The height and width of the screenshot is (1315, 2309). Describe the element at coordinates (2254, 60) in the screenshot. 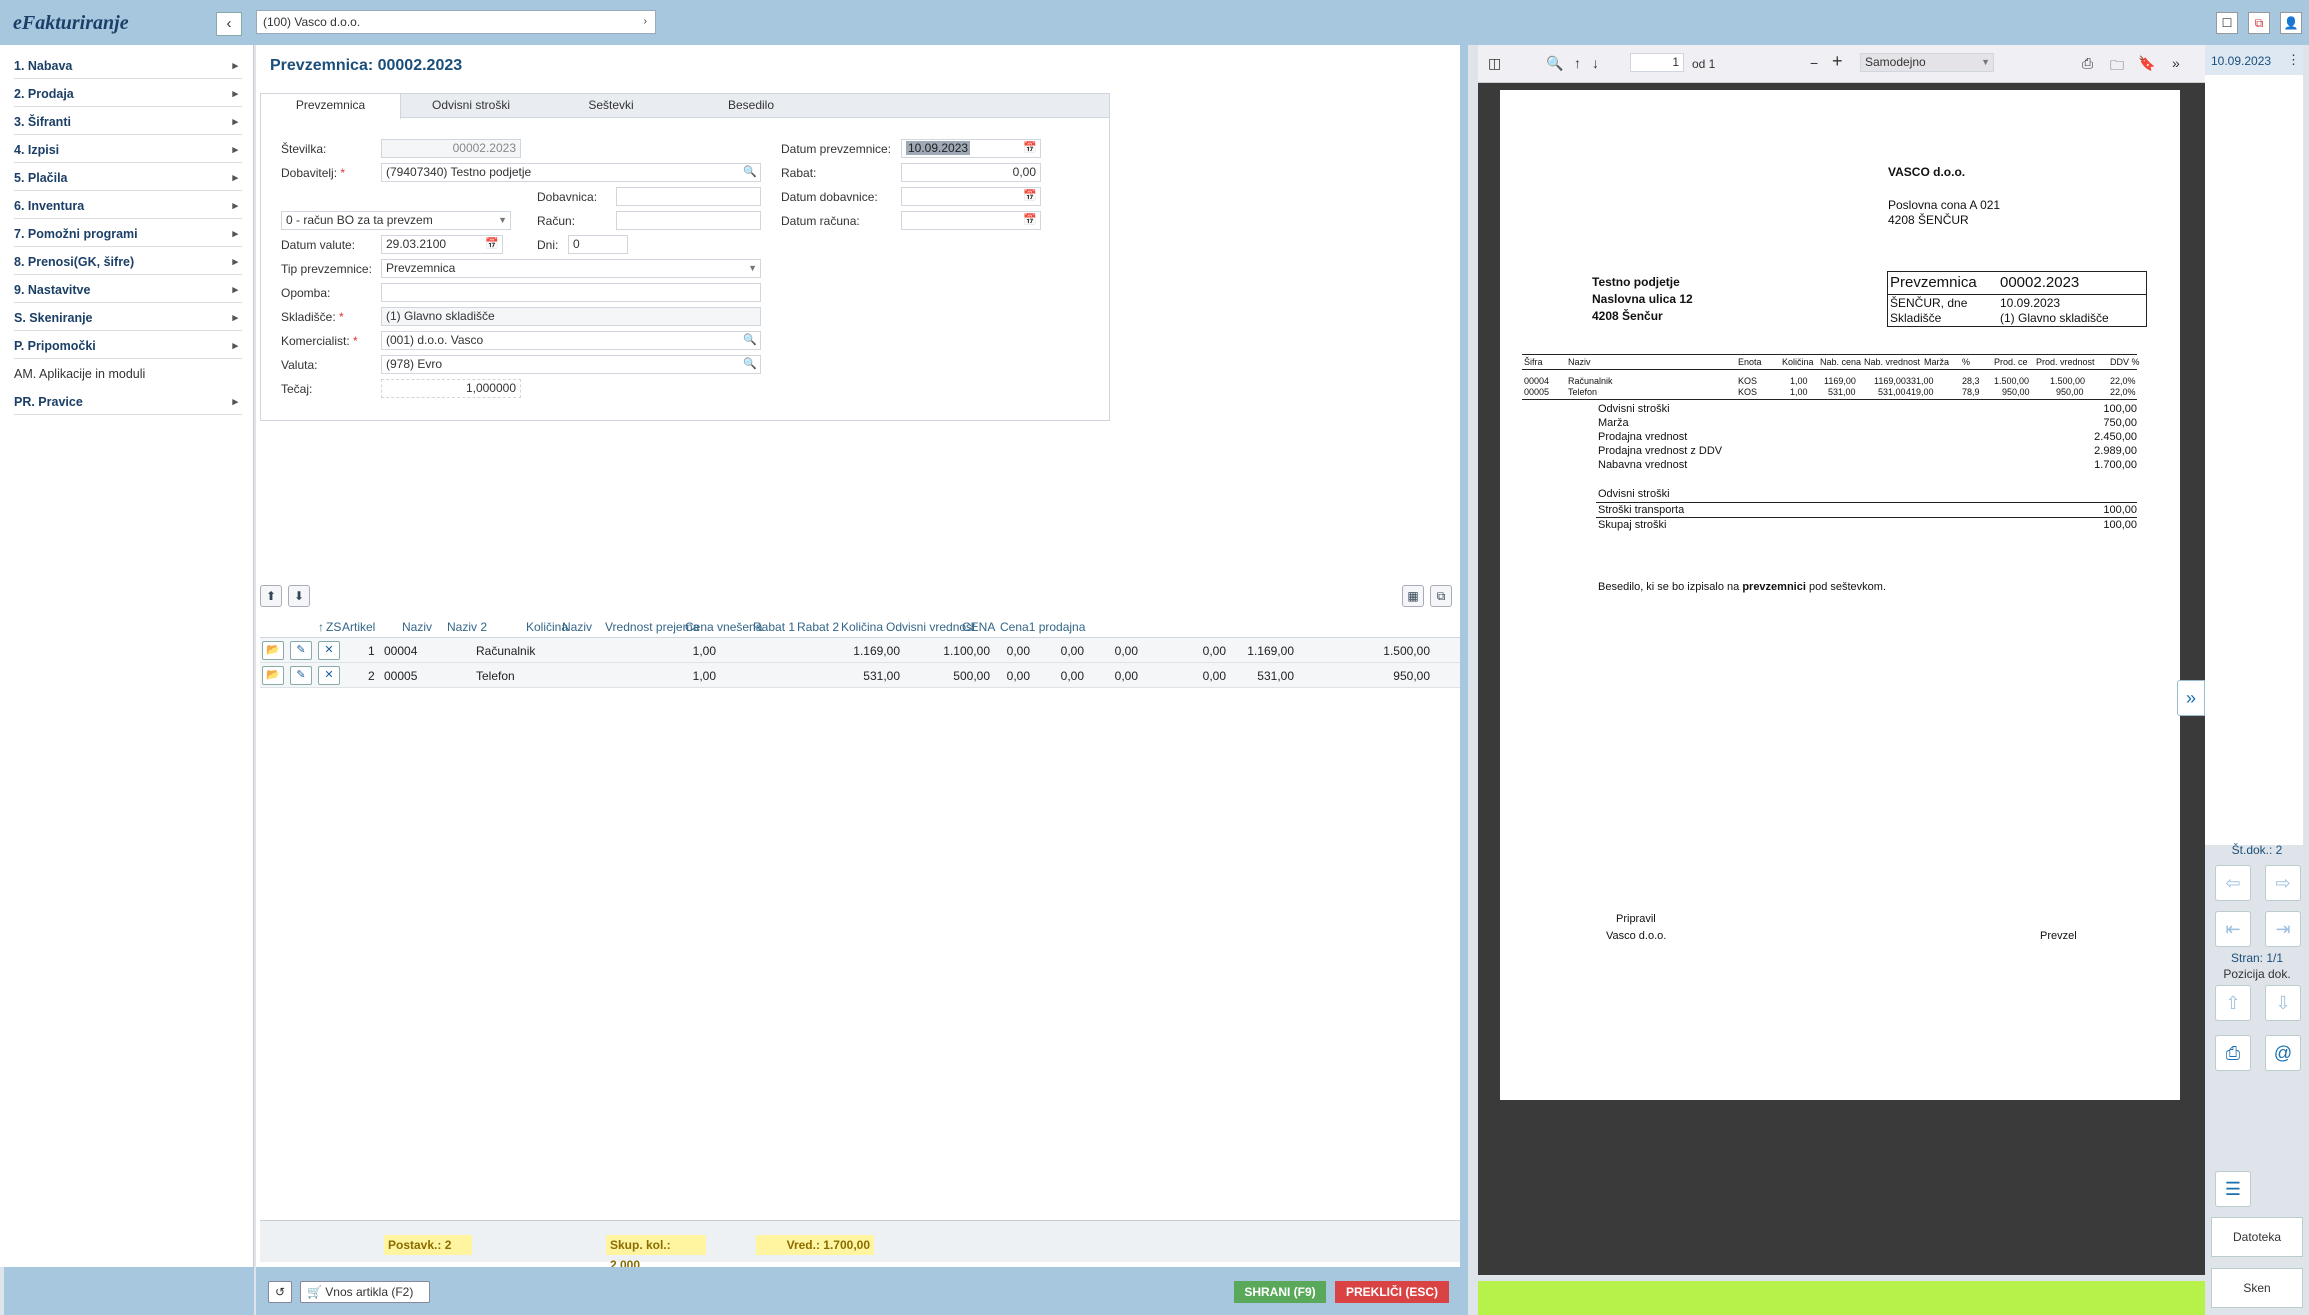

I see `document-list-item: 10.09.2023 ⋮` at that location.